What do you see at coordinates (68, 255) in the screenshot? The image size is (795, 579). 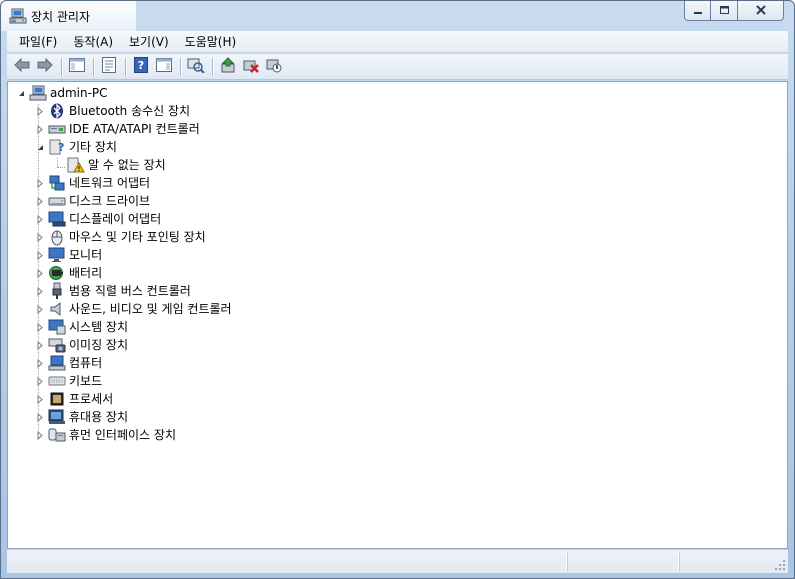 I see `tree-item-category: 모니터` at bounding box center [68, 255].